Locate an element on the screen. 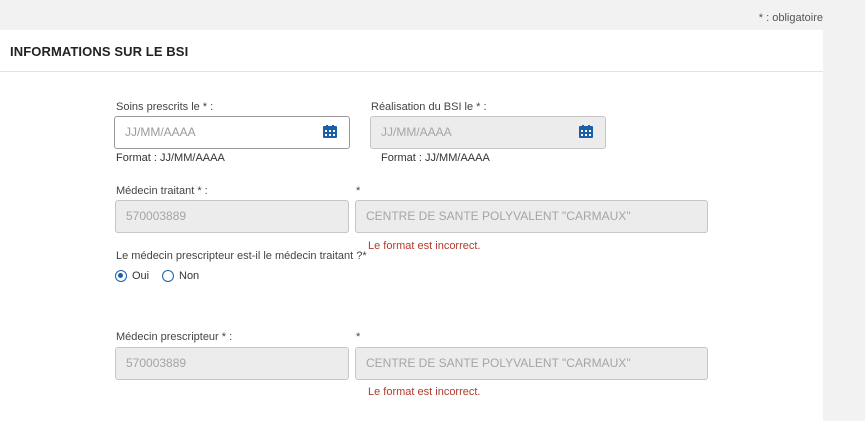  realisation-date-input: JJ/MM/AAAA is located at coordinates (488, 132).